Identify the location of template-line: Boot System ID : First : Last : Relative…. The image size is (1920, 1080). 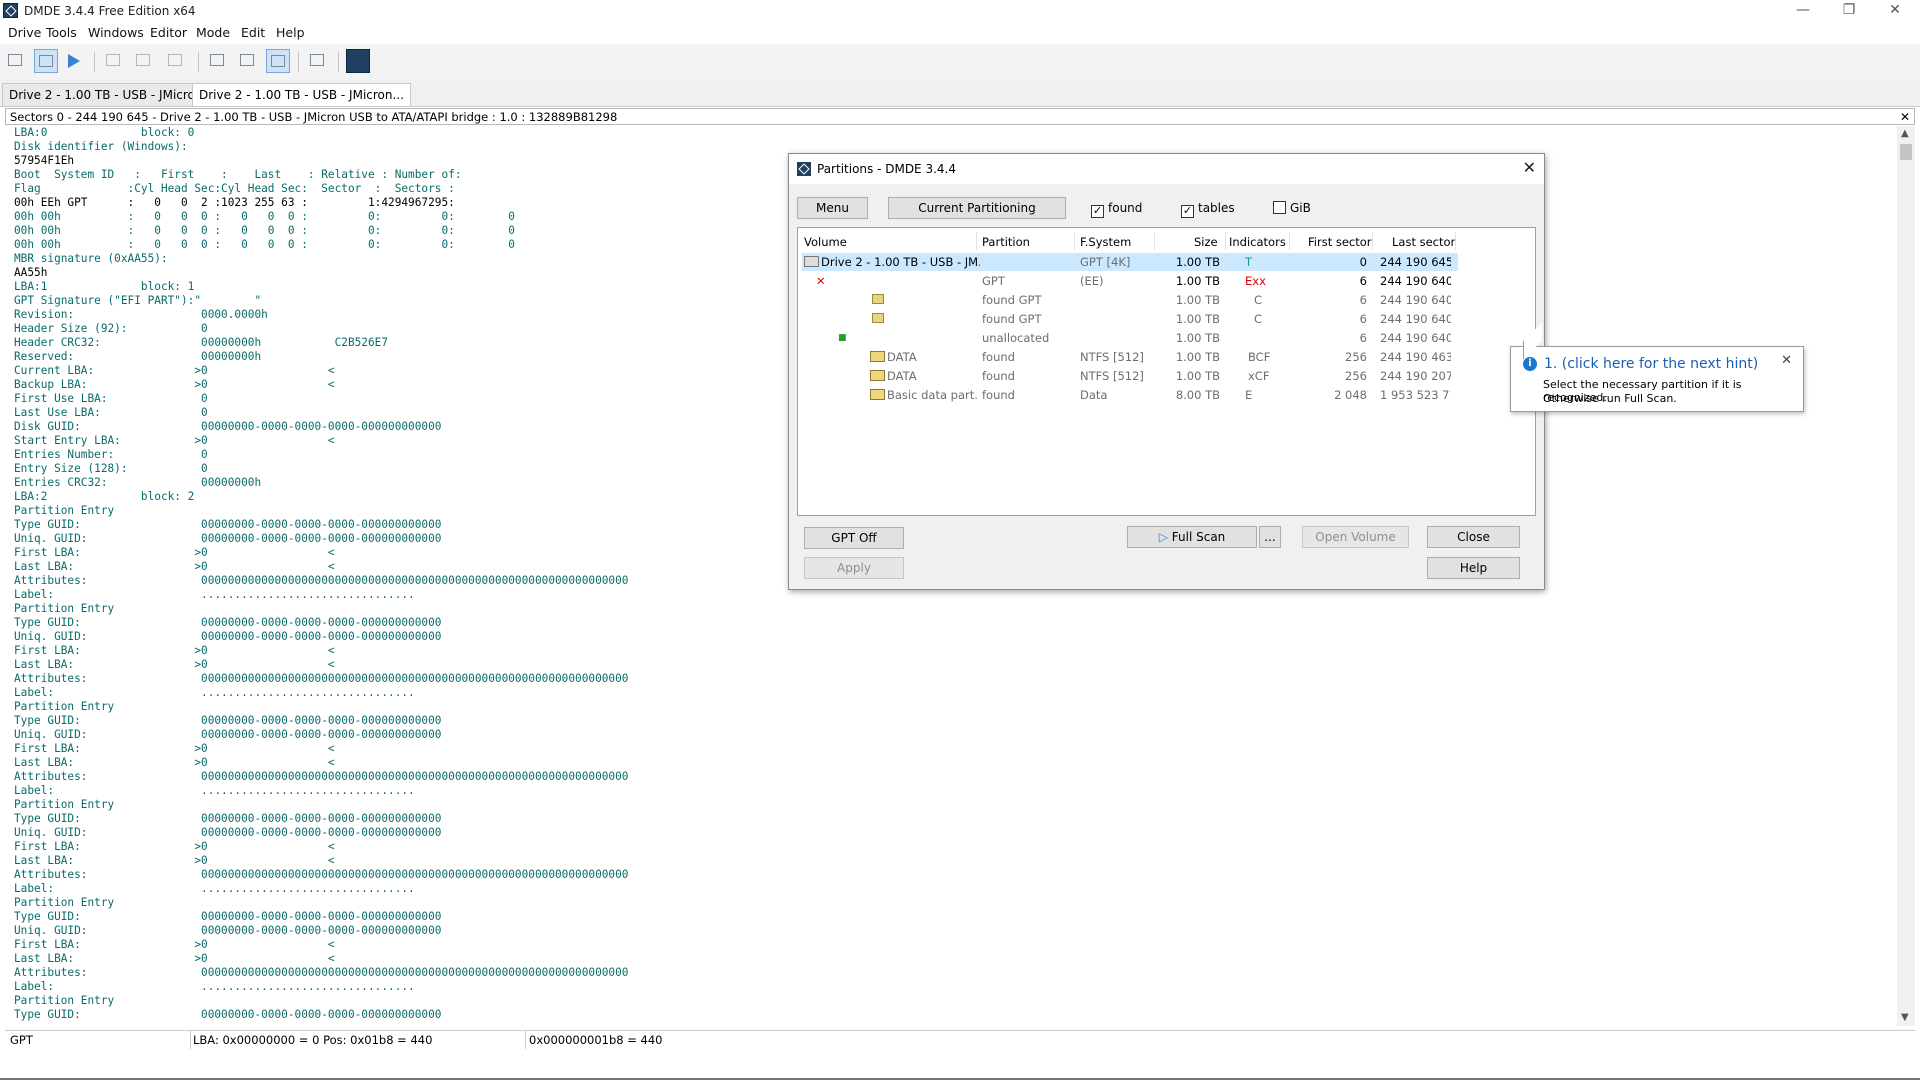
(238, 174).